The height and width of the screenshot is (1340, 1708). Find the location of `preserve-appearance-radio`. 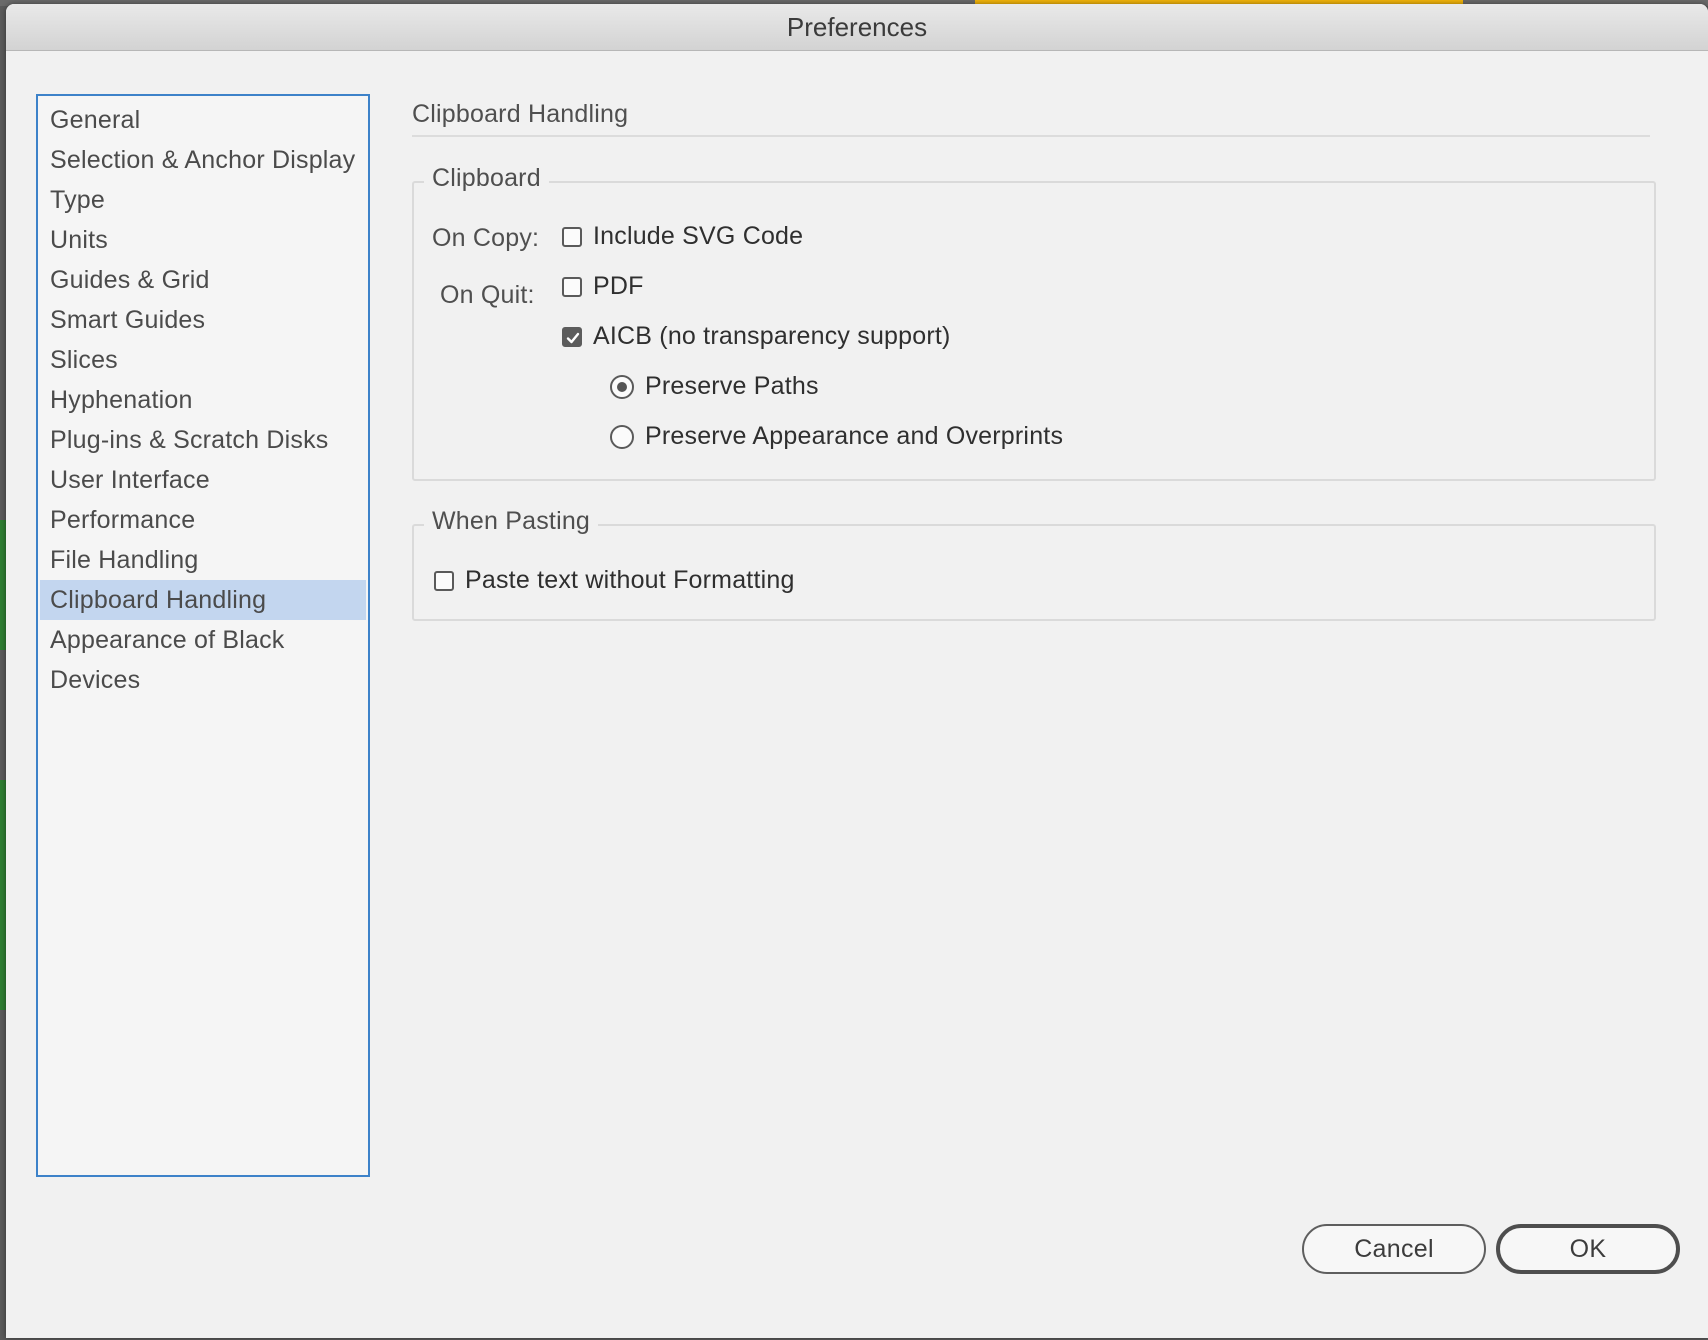

preserve-appearance-radio is located at coordinates (622, 436).